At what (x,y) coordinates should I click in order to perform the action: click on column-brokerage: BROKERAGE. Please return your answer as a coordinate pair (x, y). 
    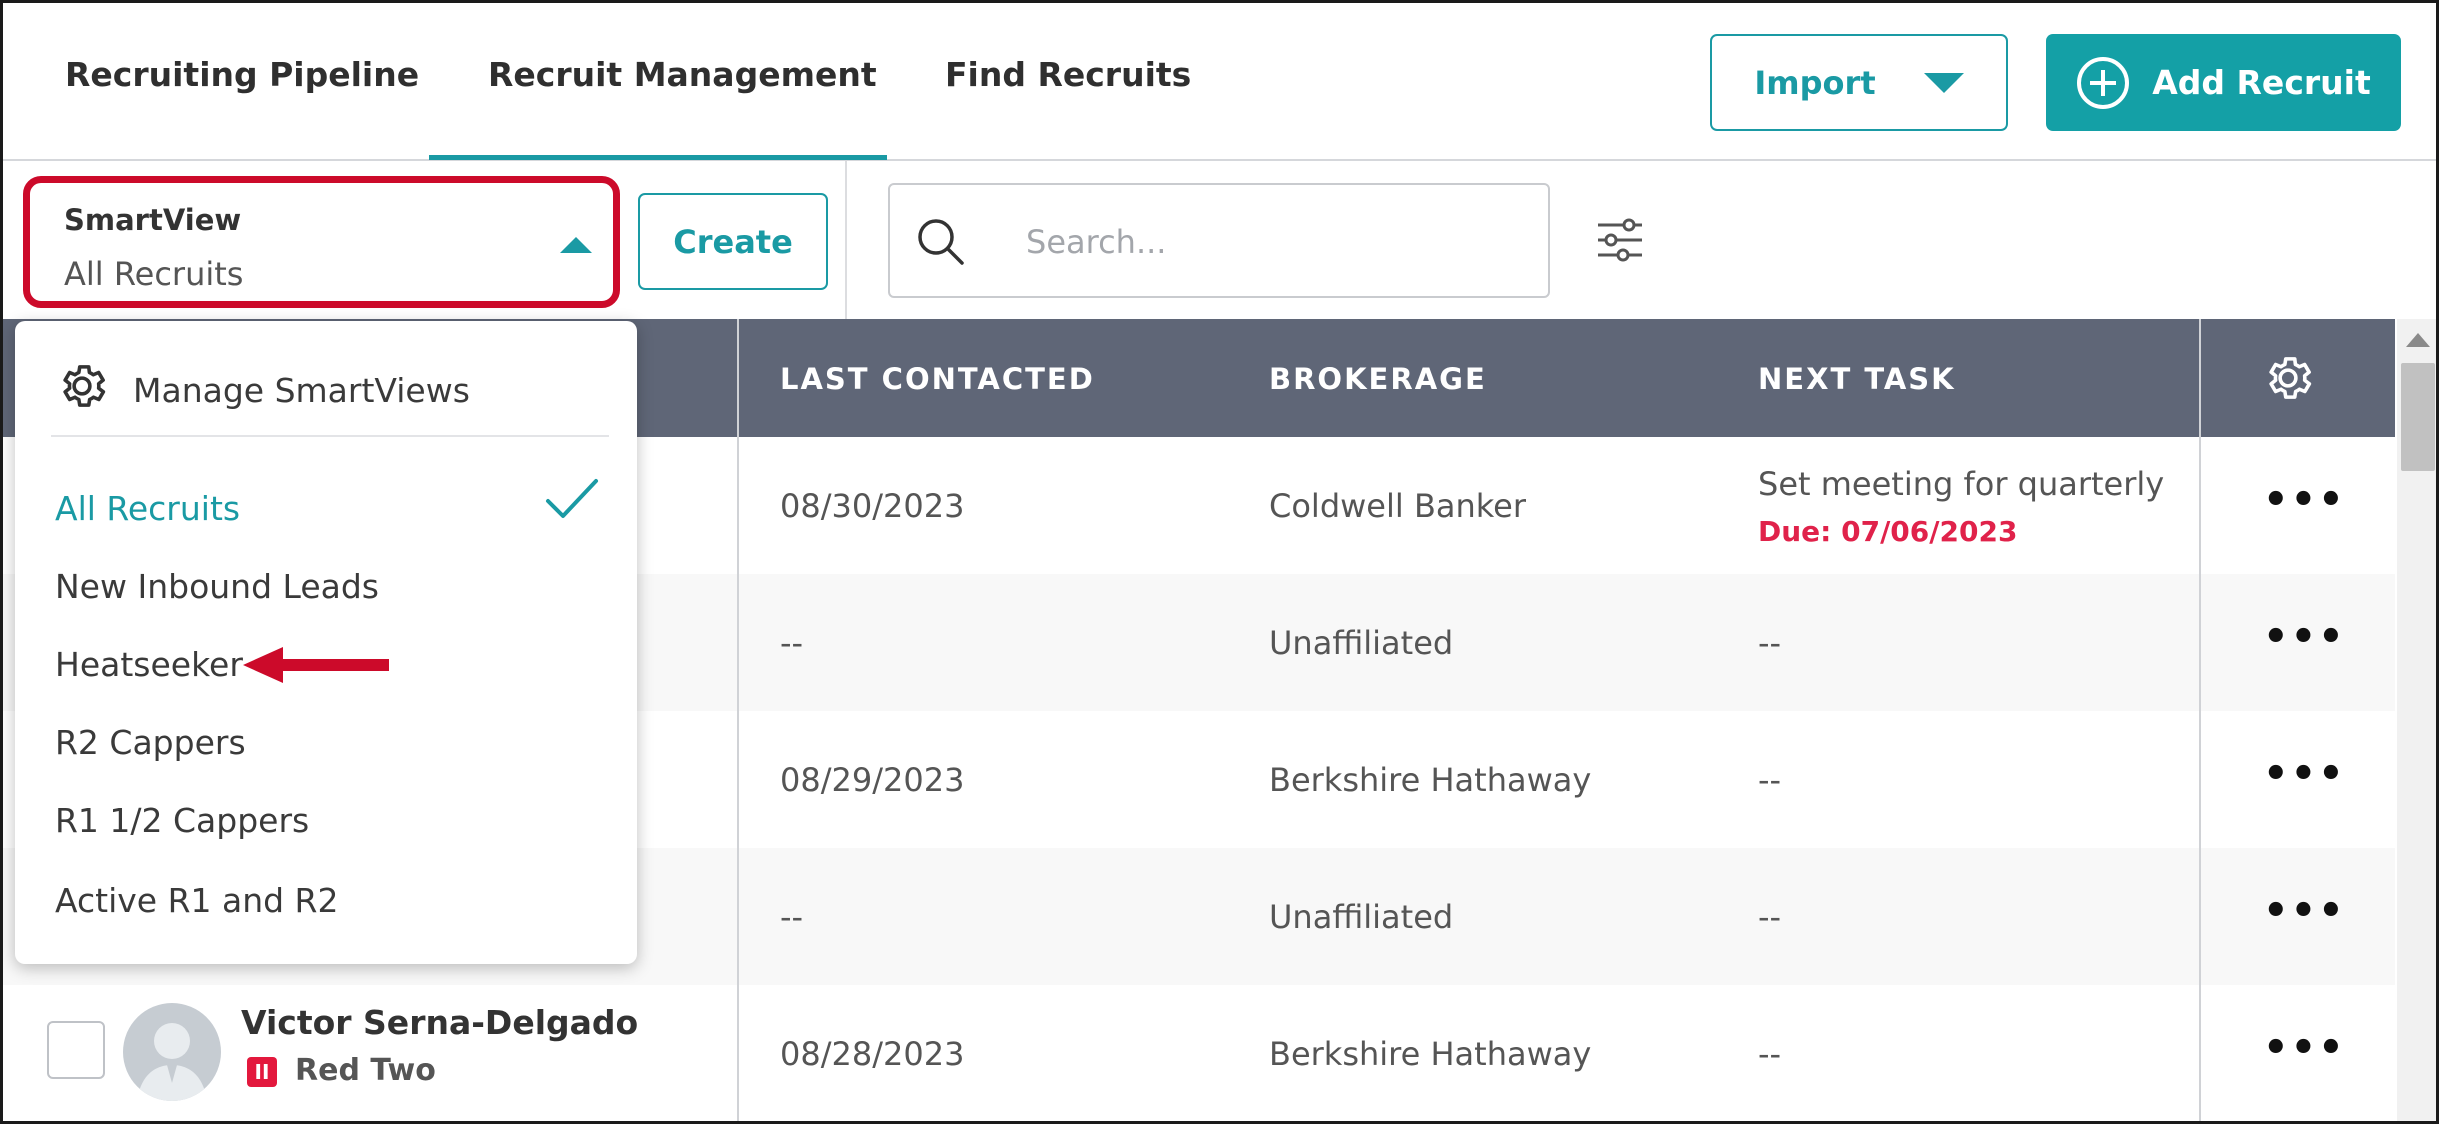
    Looking at the image, I should click on (1378, 379).